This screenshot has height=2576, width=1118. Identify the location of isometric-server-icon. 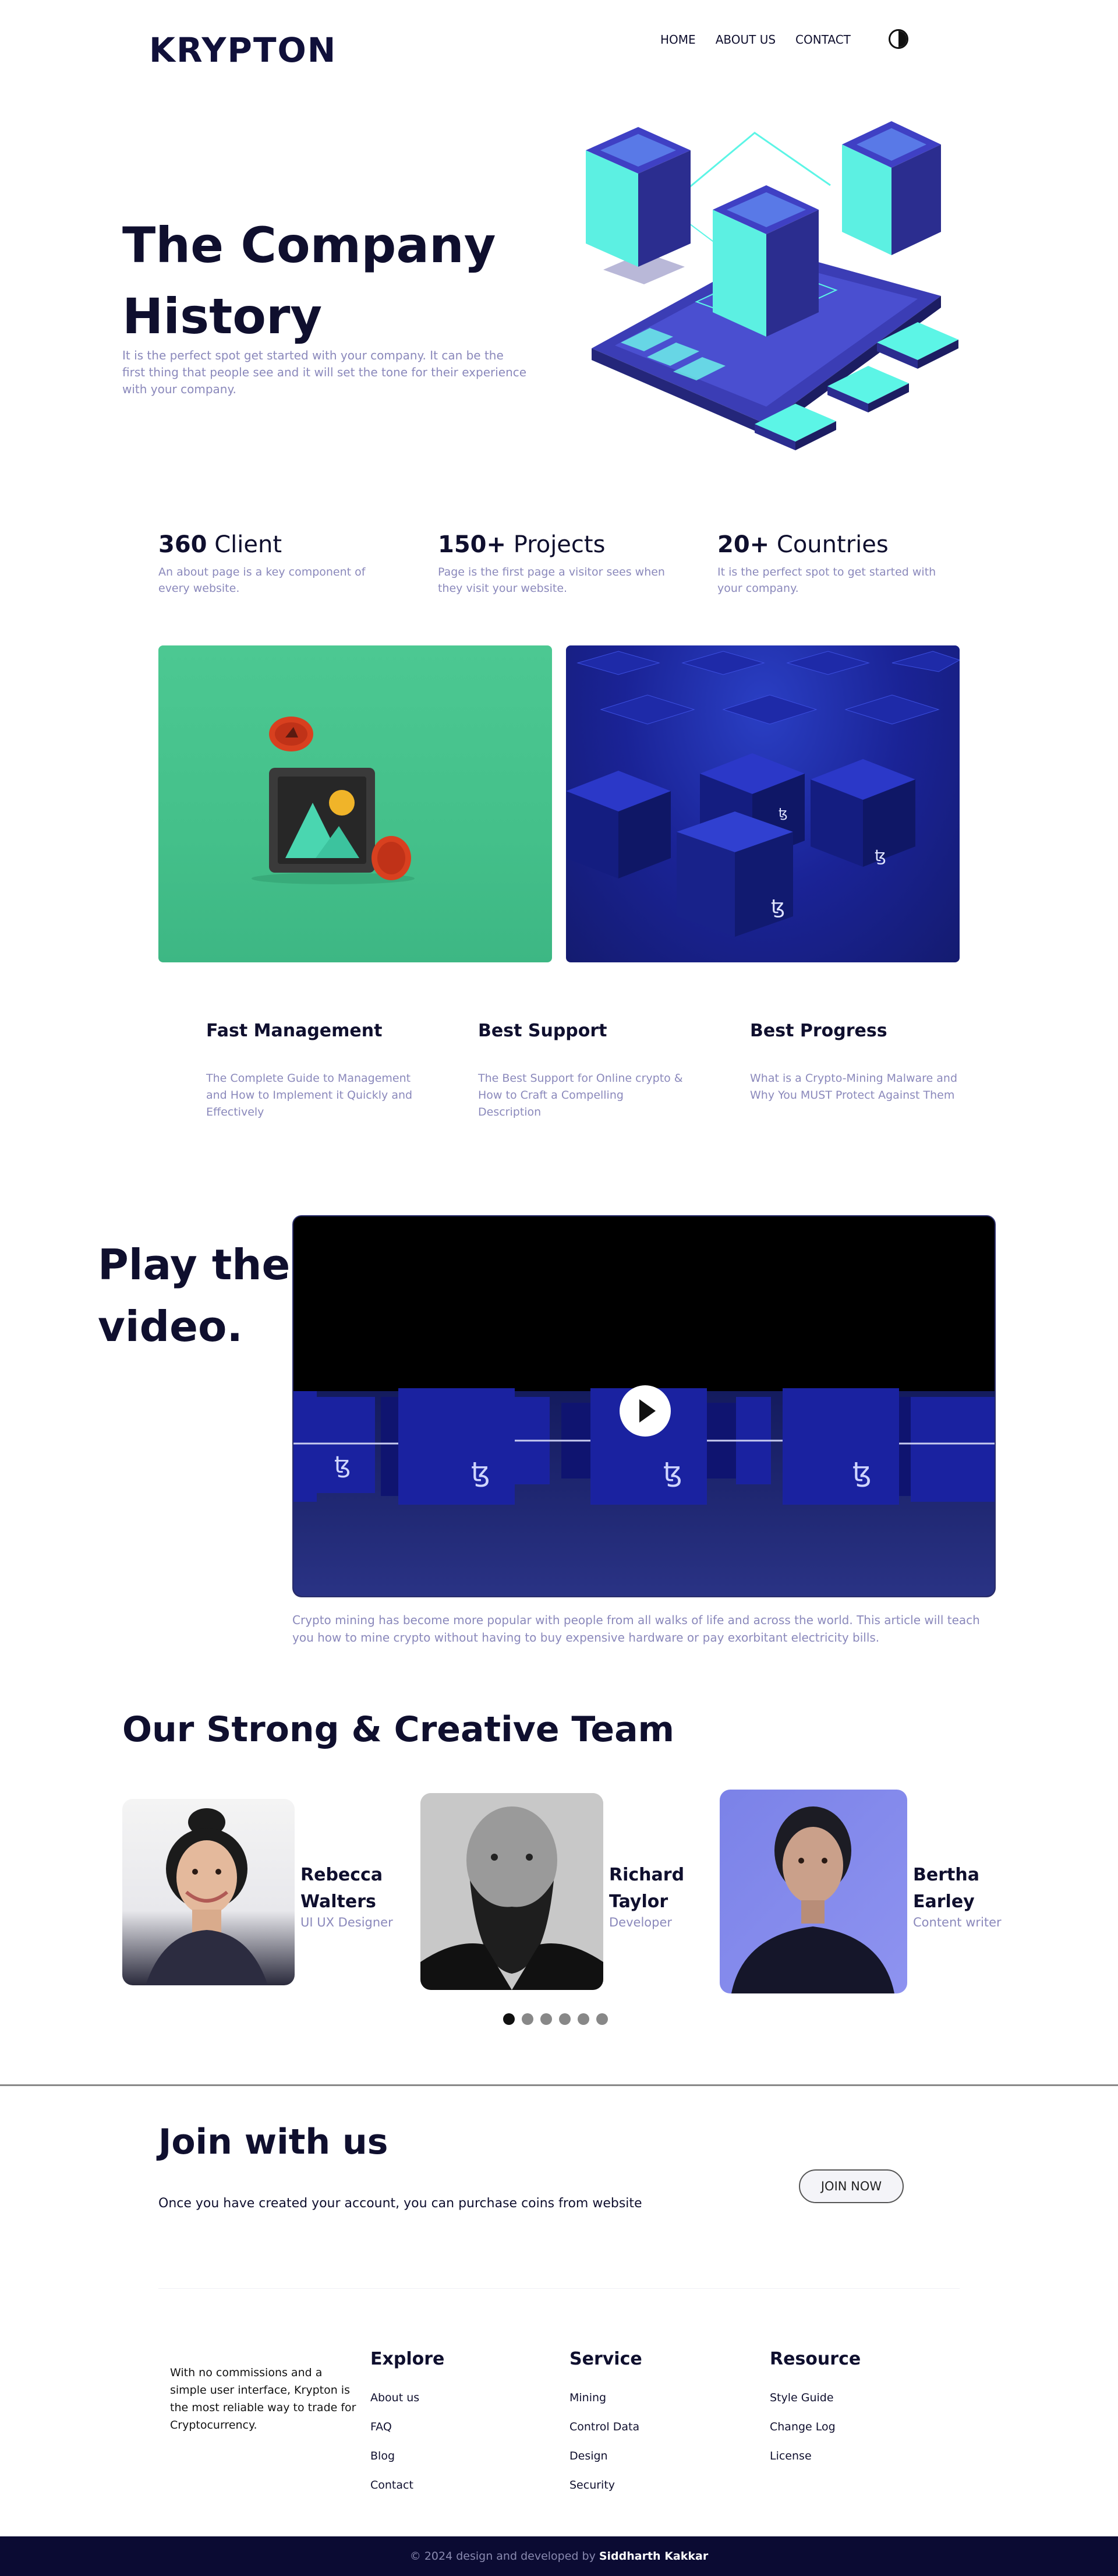
(772, 285).